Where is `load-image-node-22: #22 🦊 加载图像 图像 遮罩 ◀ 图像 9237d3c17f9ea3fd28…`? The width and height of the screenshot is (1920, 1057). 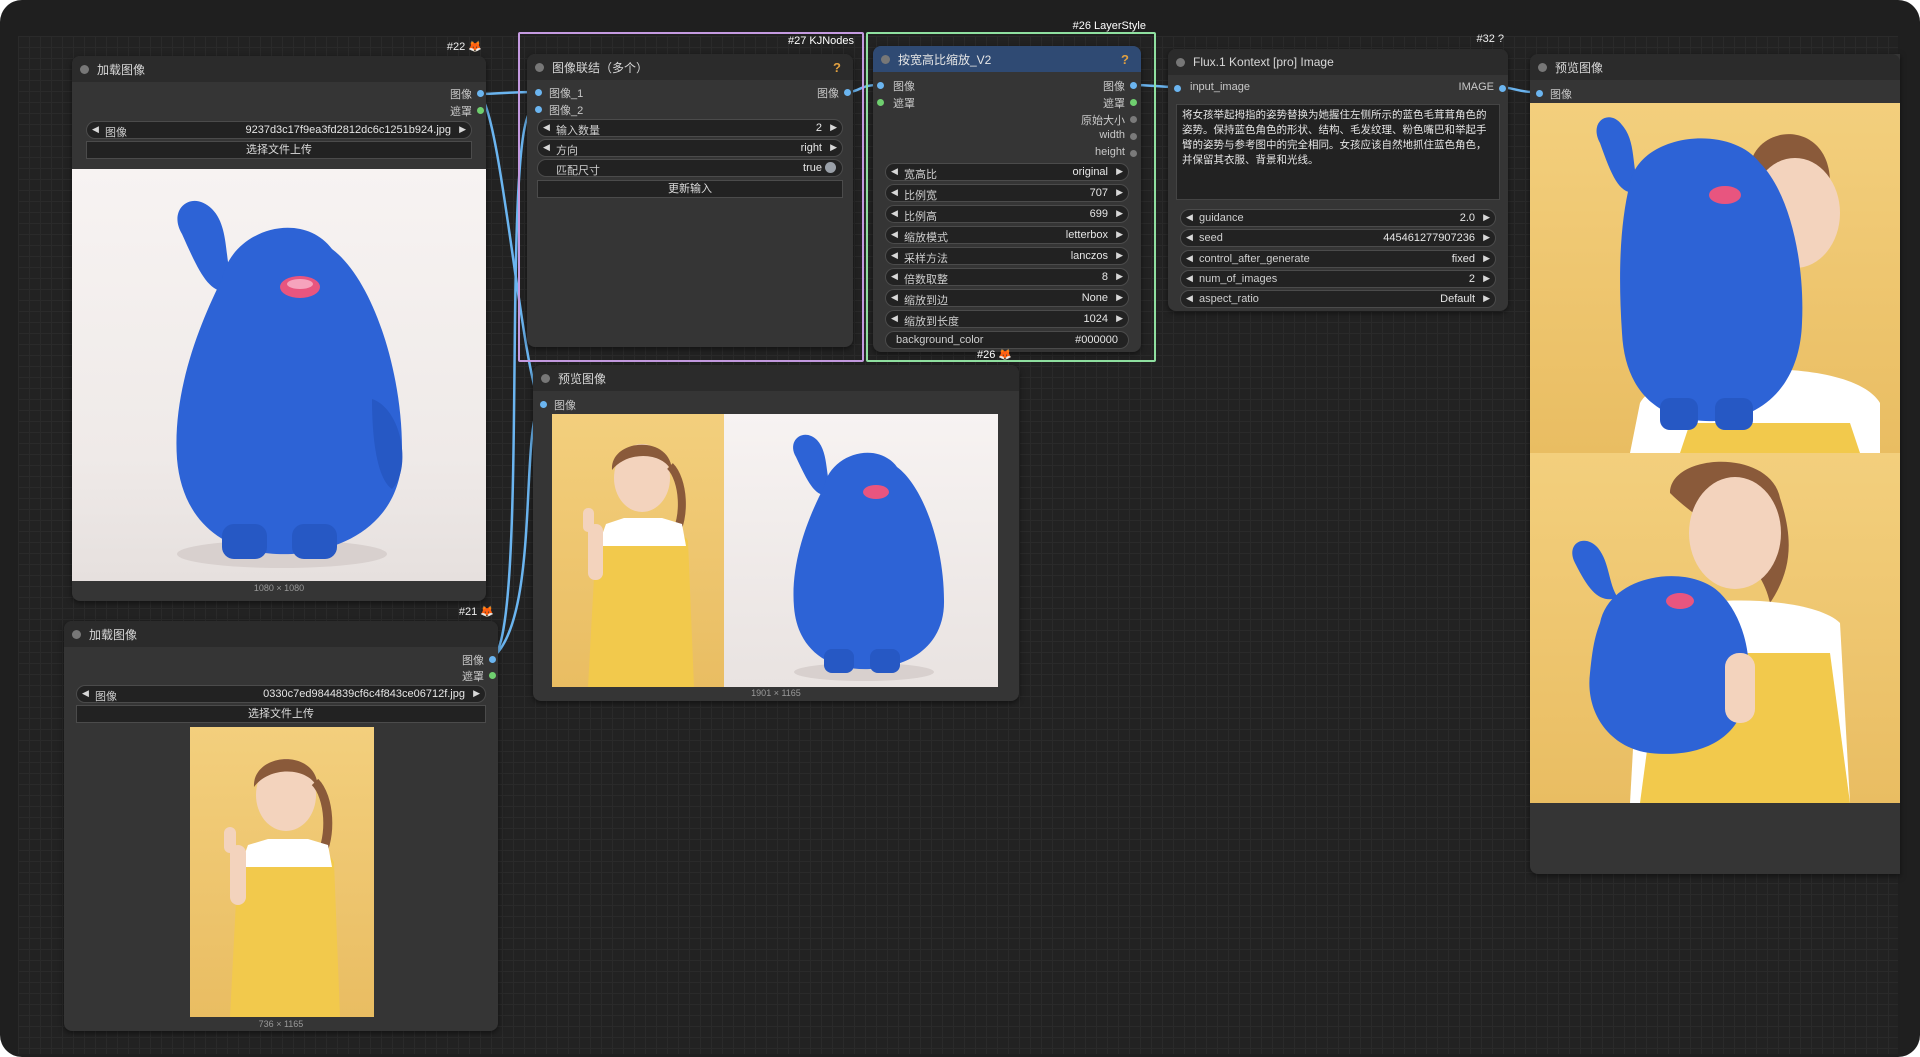
load-image-node-22: #22 🦊 加载图像 图像 遮罩 ◀ 图像 9237d3c17f9ea3fd28… is located at coordinates (279, 321).